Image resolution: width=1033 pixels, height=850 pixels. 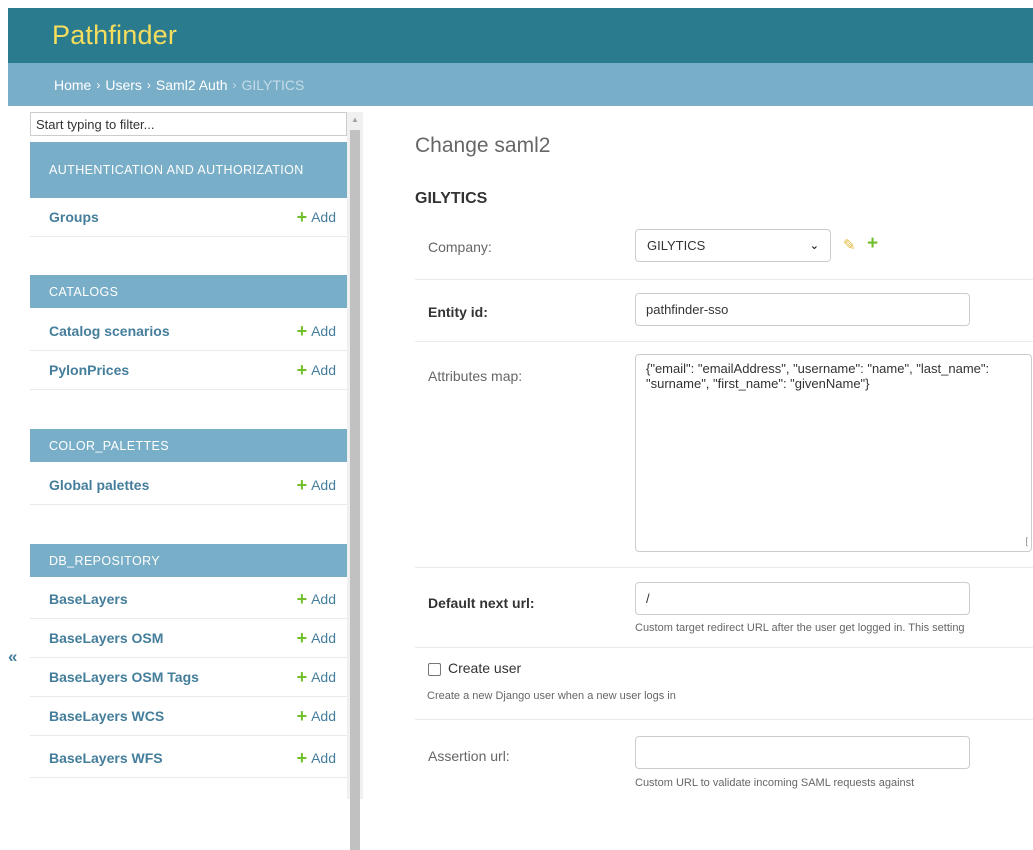 I want to click on breadcrumb-saml2-auth: Saml2 Auth, so click(x=192, y=85).